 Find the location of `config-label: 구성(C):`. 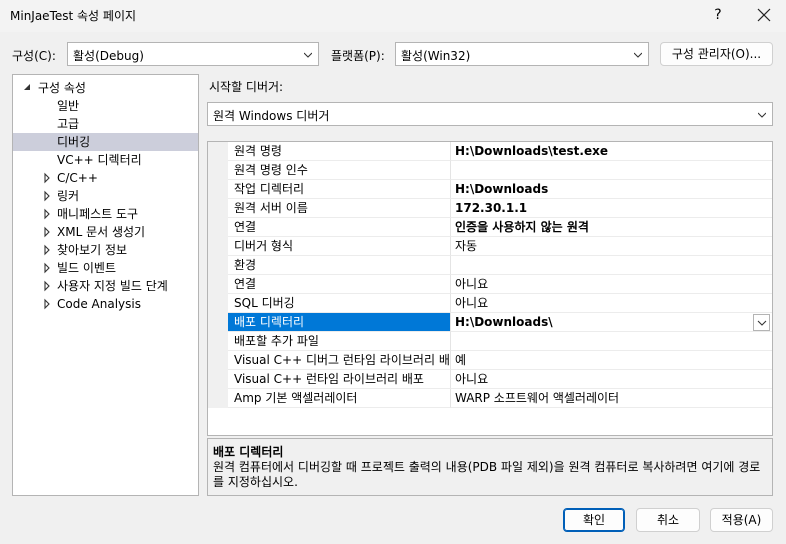

config-label: 구성(C): is located at coordinates (34, 56).